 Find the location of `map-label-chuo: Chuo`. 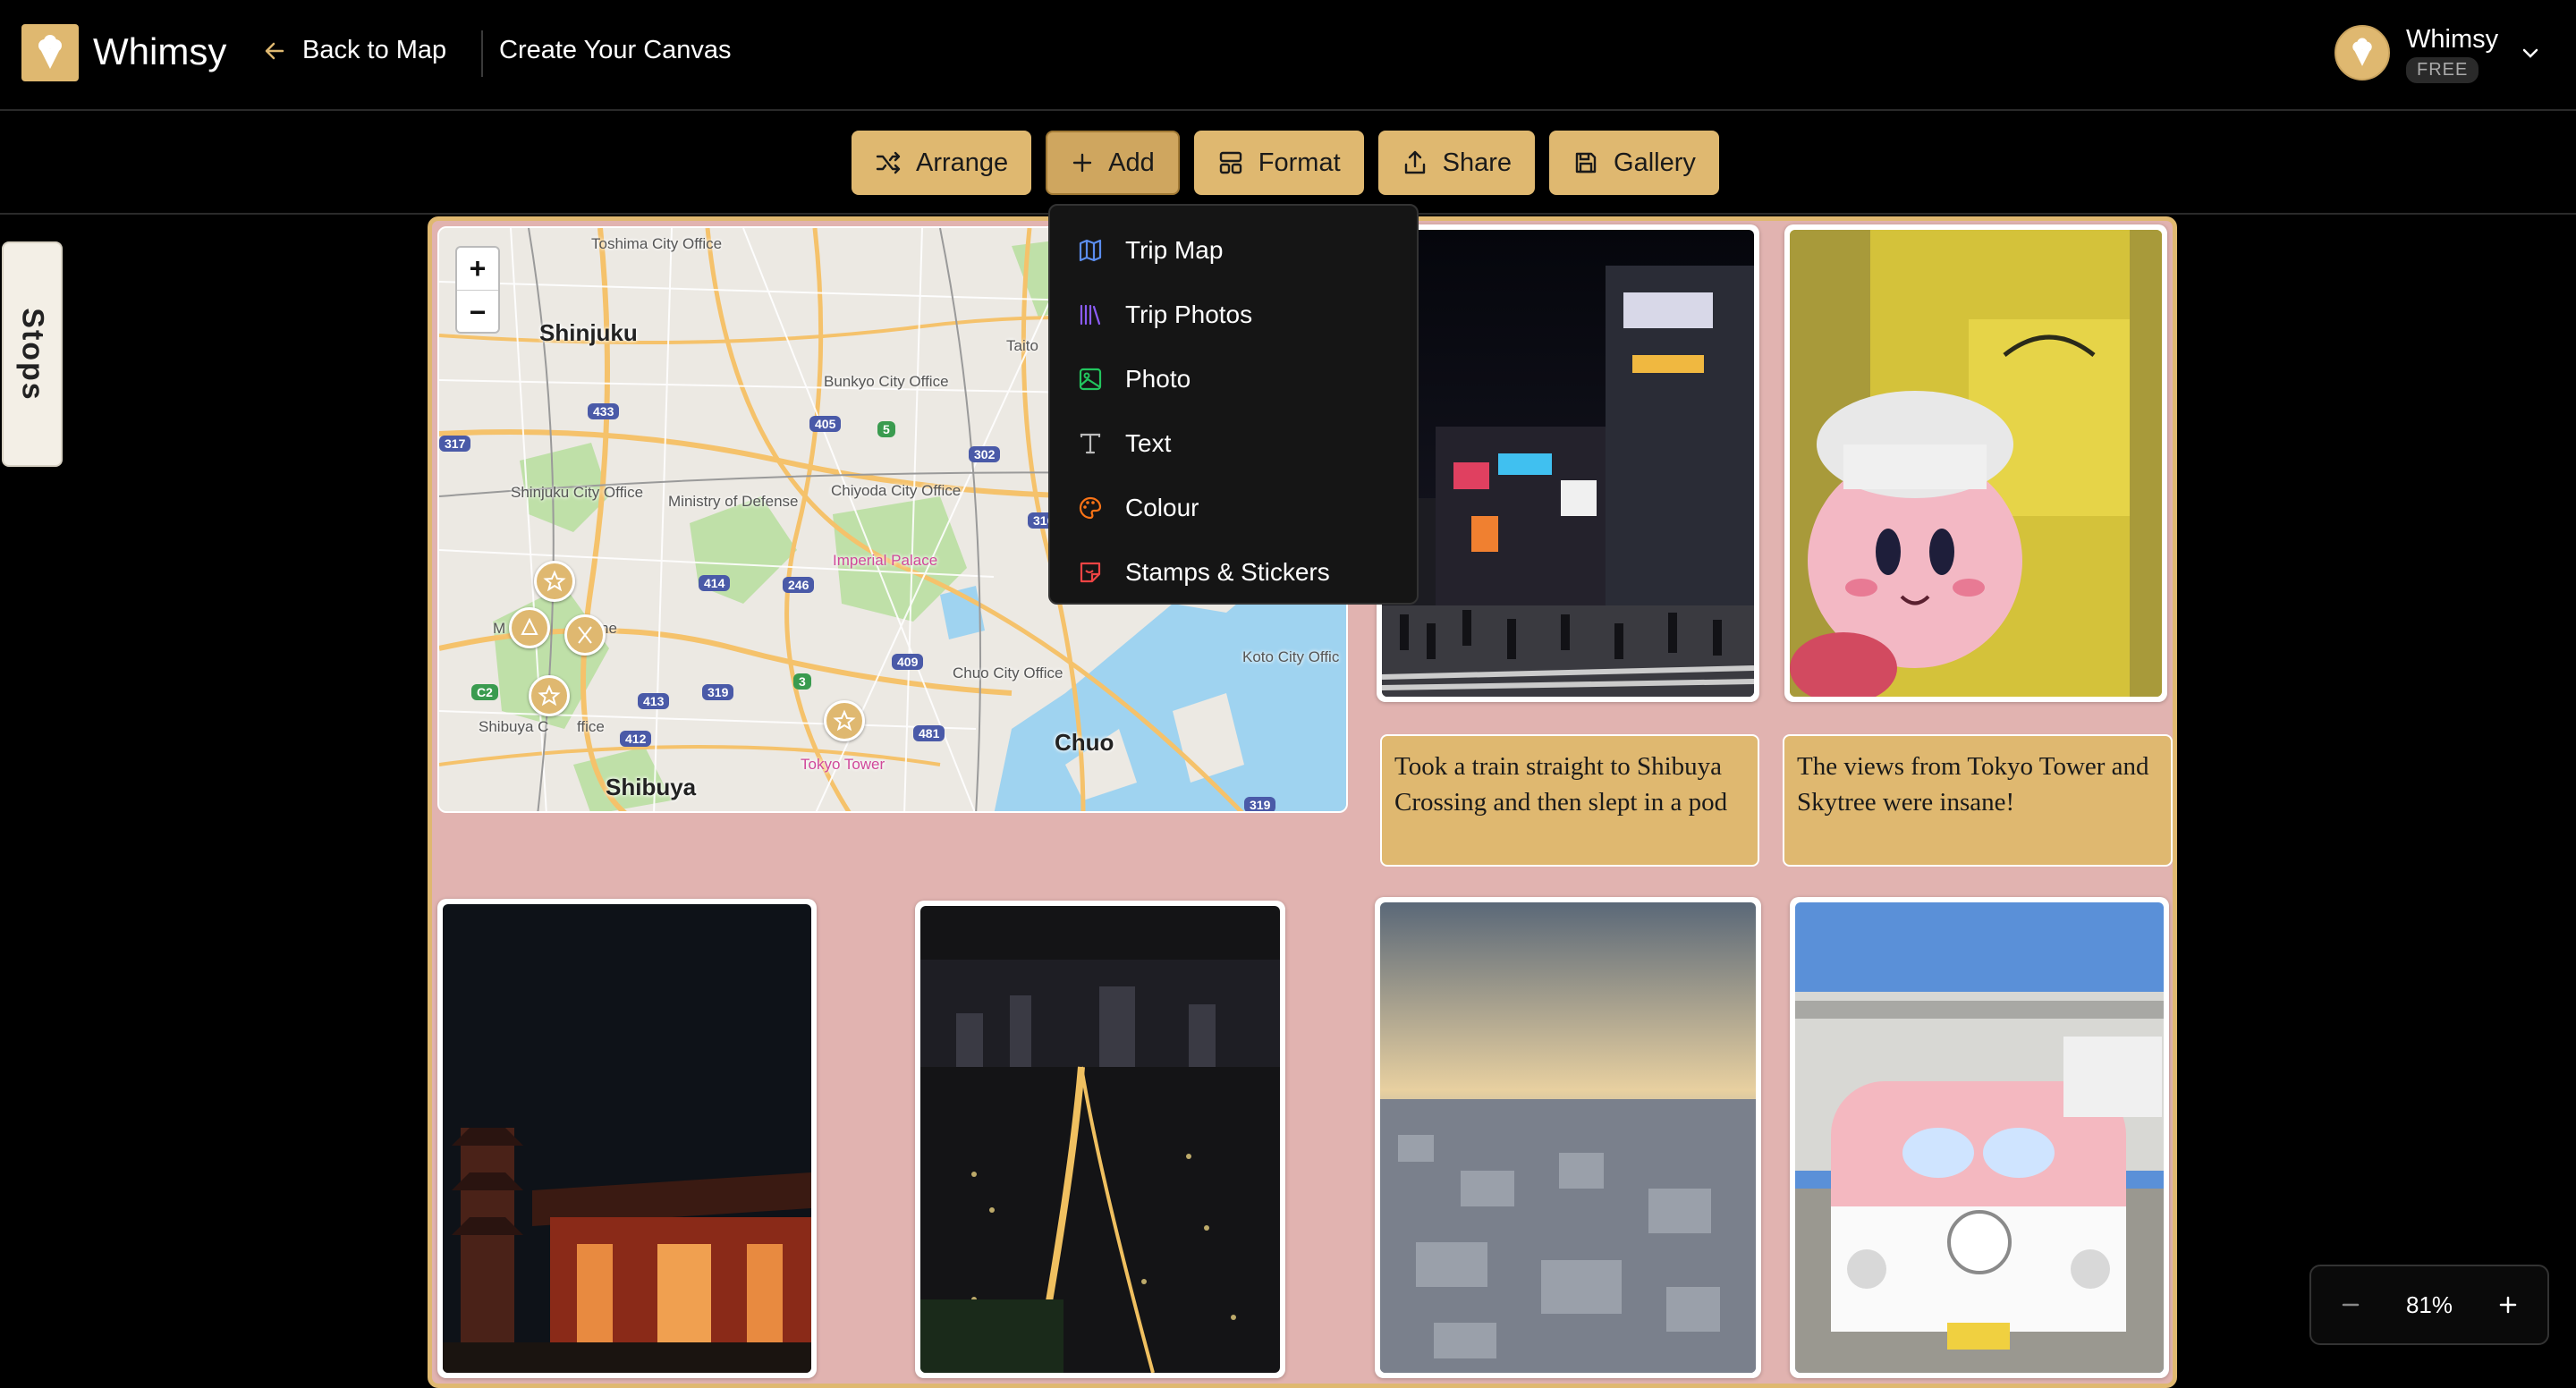

map-label-chuo: Chuo is located at coordinates (1084, 743).